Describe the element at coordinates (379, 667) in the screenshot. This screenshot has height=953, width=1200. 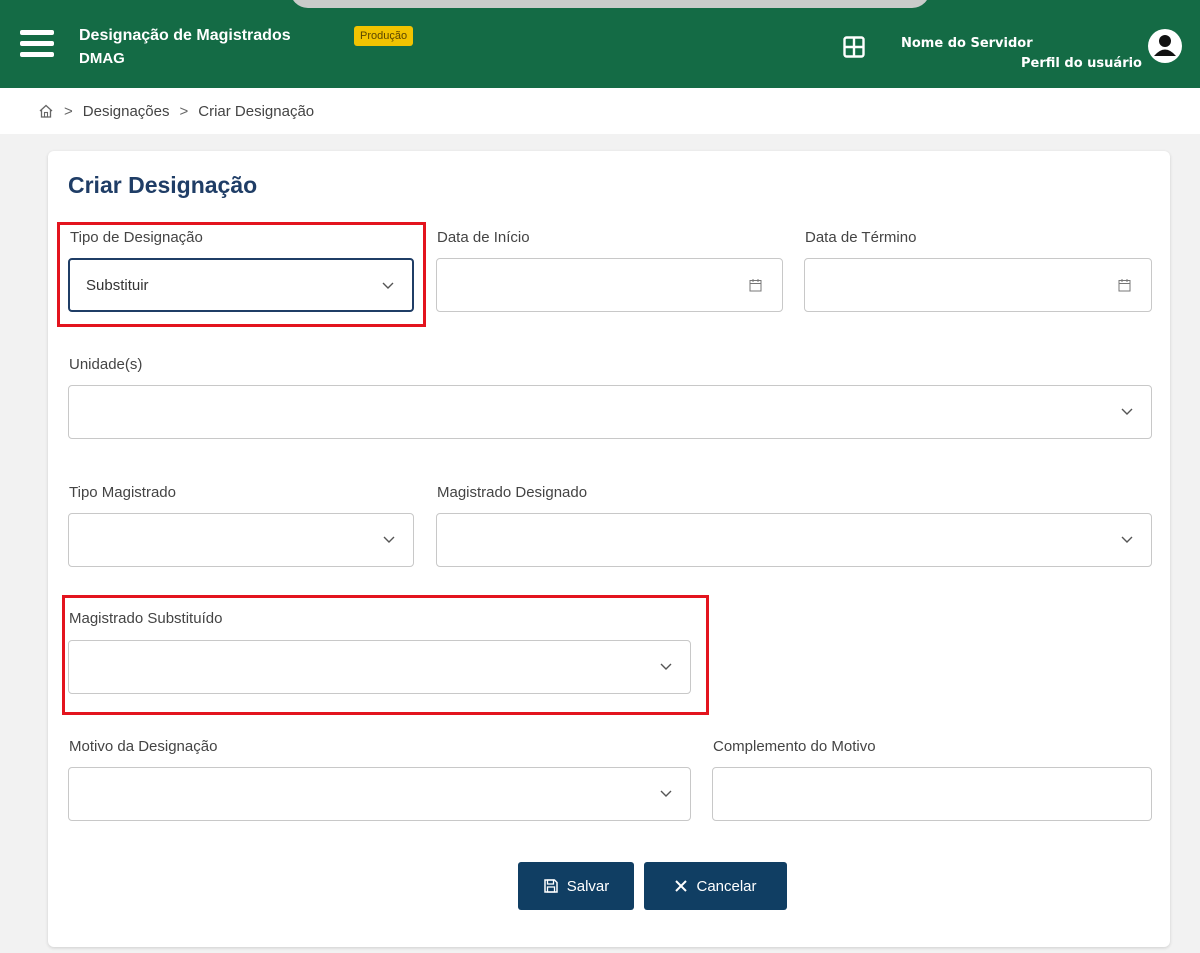
I see `magistrado-substituido-select` at that location.